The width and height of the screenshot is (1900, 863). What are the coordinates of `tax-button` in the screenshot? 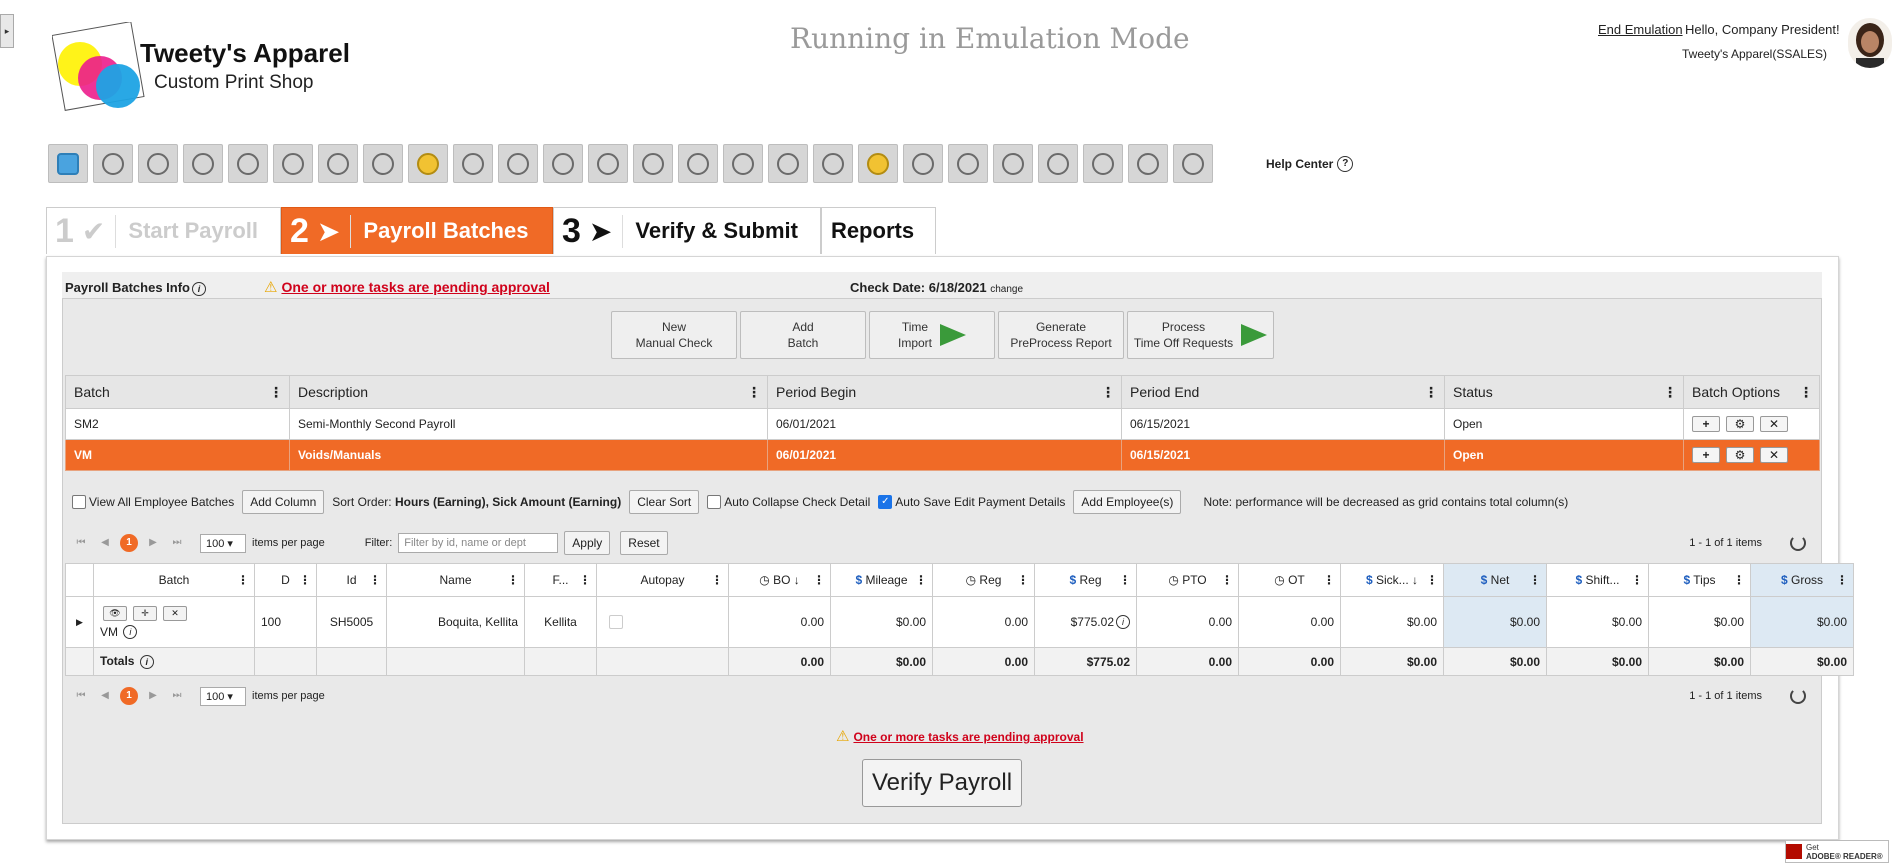 It's located at (203, 163).